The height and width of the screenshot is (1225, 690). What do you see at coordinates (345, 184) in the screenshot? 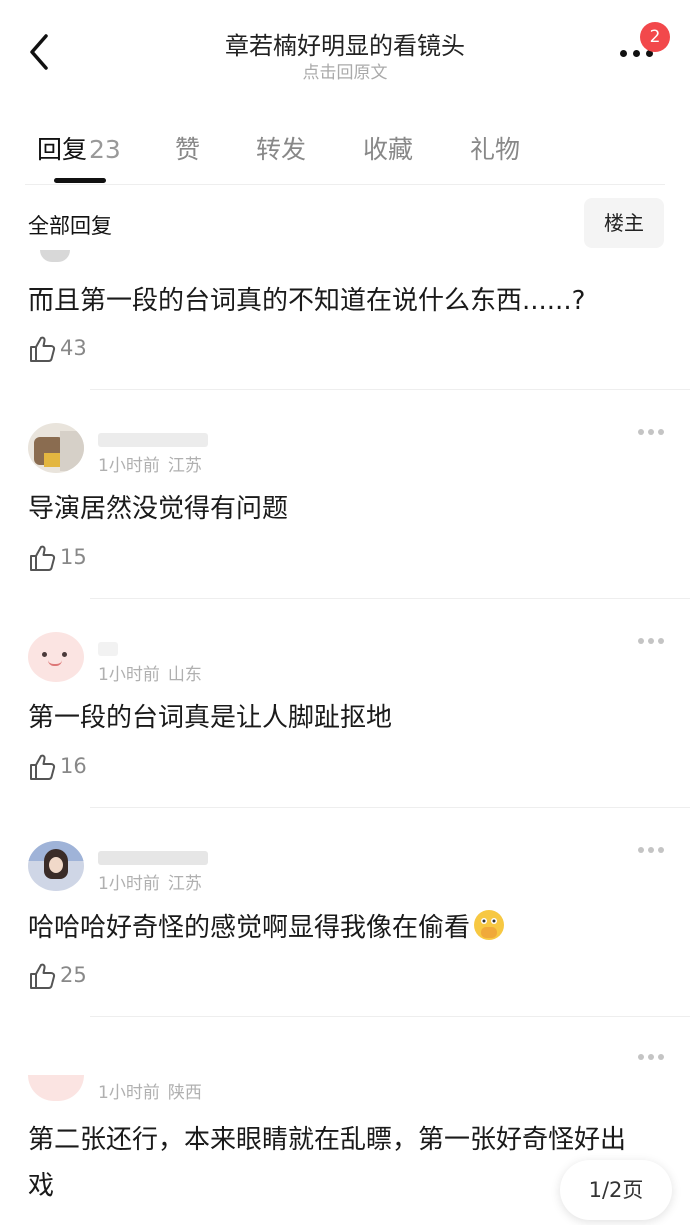
I see `divider` at bounding box center [345, 184].